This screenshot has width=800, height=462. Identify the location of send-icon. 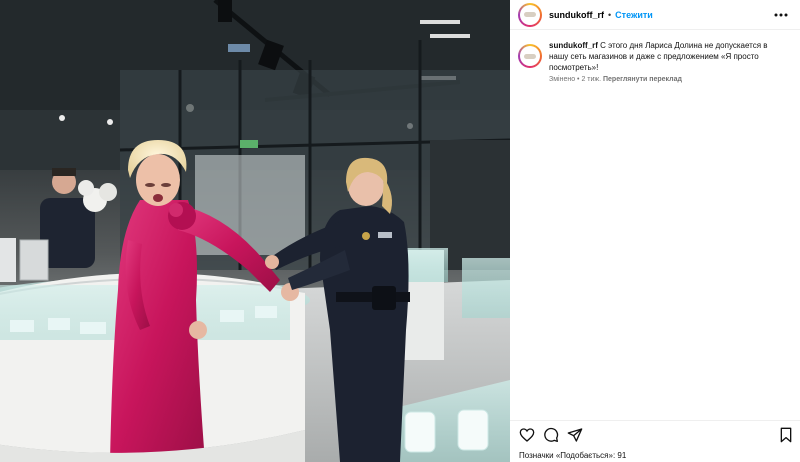
(575, 435).